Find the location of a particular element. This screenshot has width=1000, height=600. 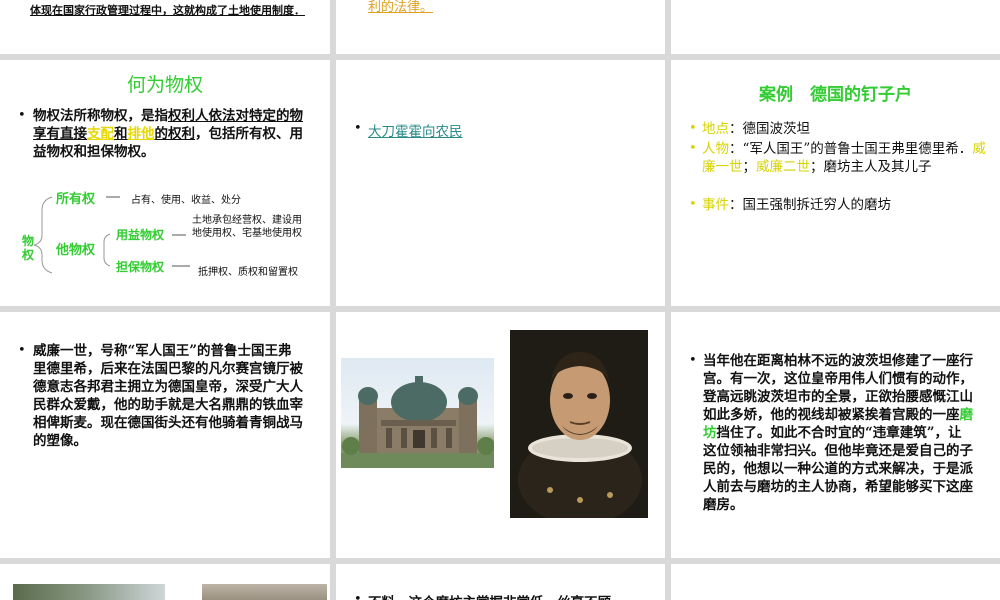

case-label-people: 人物 is located at coordinates (715, 149).